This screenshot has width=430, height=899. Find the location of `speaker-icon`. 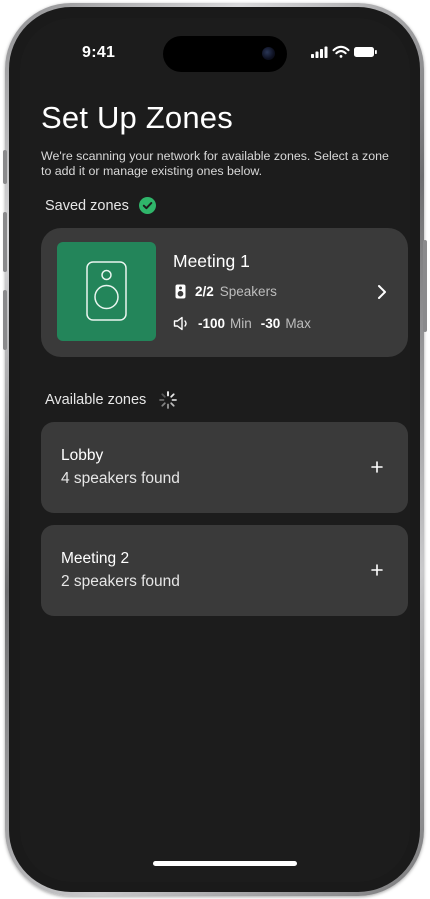

speaker-icon is located at coordinates (106, 291).